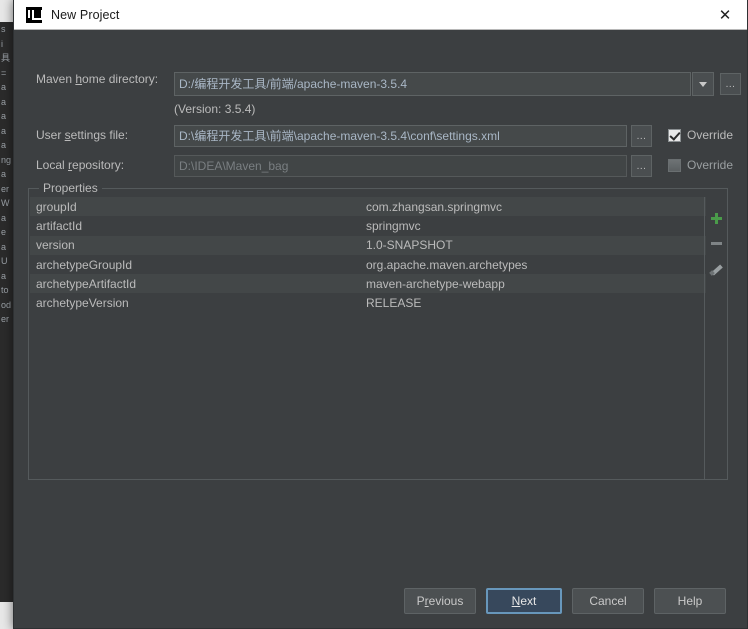 The width and height of the screenshot is (748, 629). I want to click on property-value: org.apache.maven.archetypes, so click(447, 264).